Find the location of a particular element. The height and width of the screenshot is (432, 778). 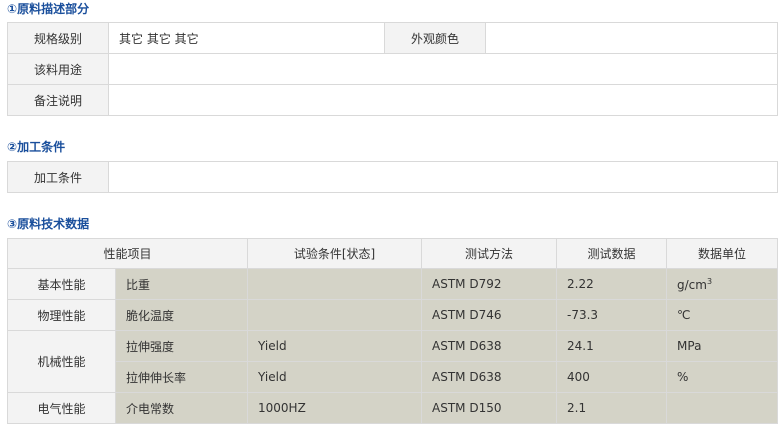

usage-label: 该料用途 is located at coordinates (58, 69).